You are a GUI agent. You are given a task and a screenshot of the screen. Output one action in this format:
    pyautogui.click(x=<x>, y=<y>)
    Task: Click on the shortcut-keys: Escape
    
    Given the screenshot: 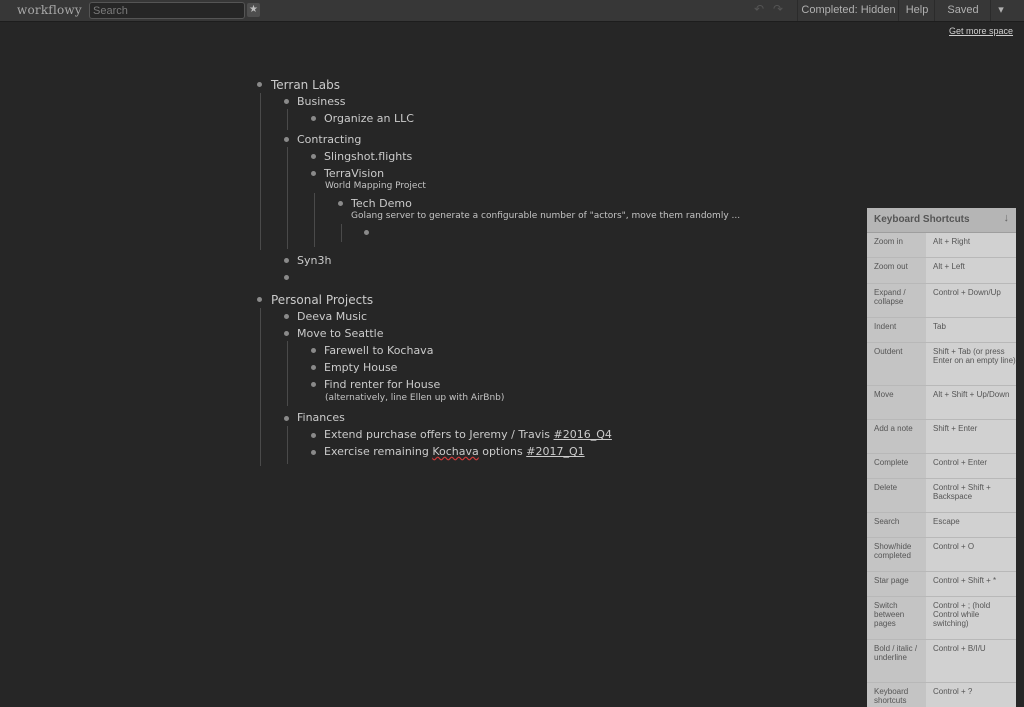 What is the action you would take?
    pyautogui.click(x=971, y=525)
    